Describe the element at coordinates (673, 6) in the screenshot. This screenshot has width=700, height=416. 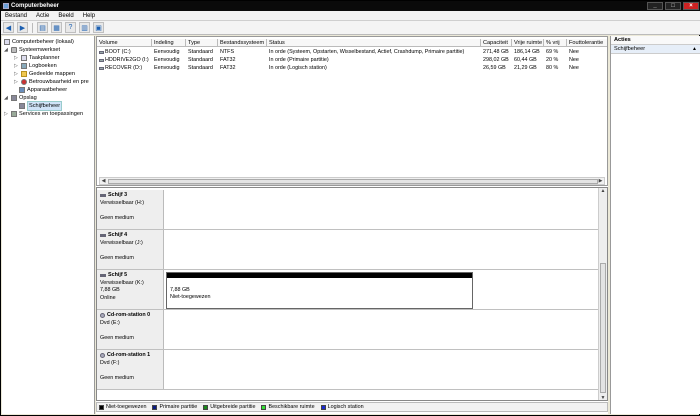
I see `maximize-button: □` at that location.